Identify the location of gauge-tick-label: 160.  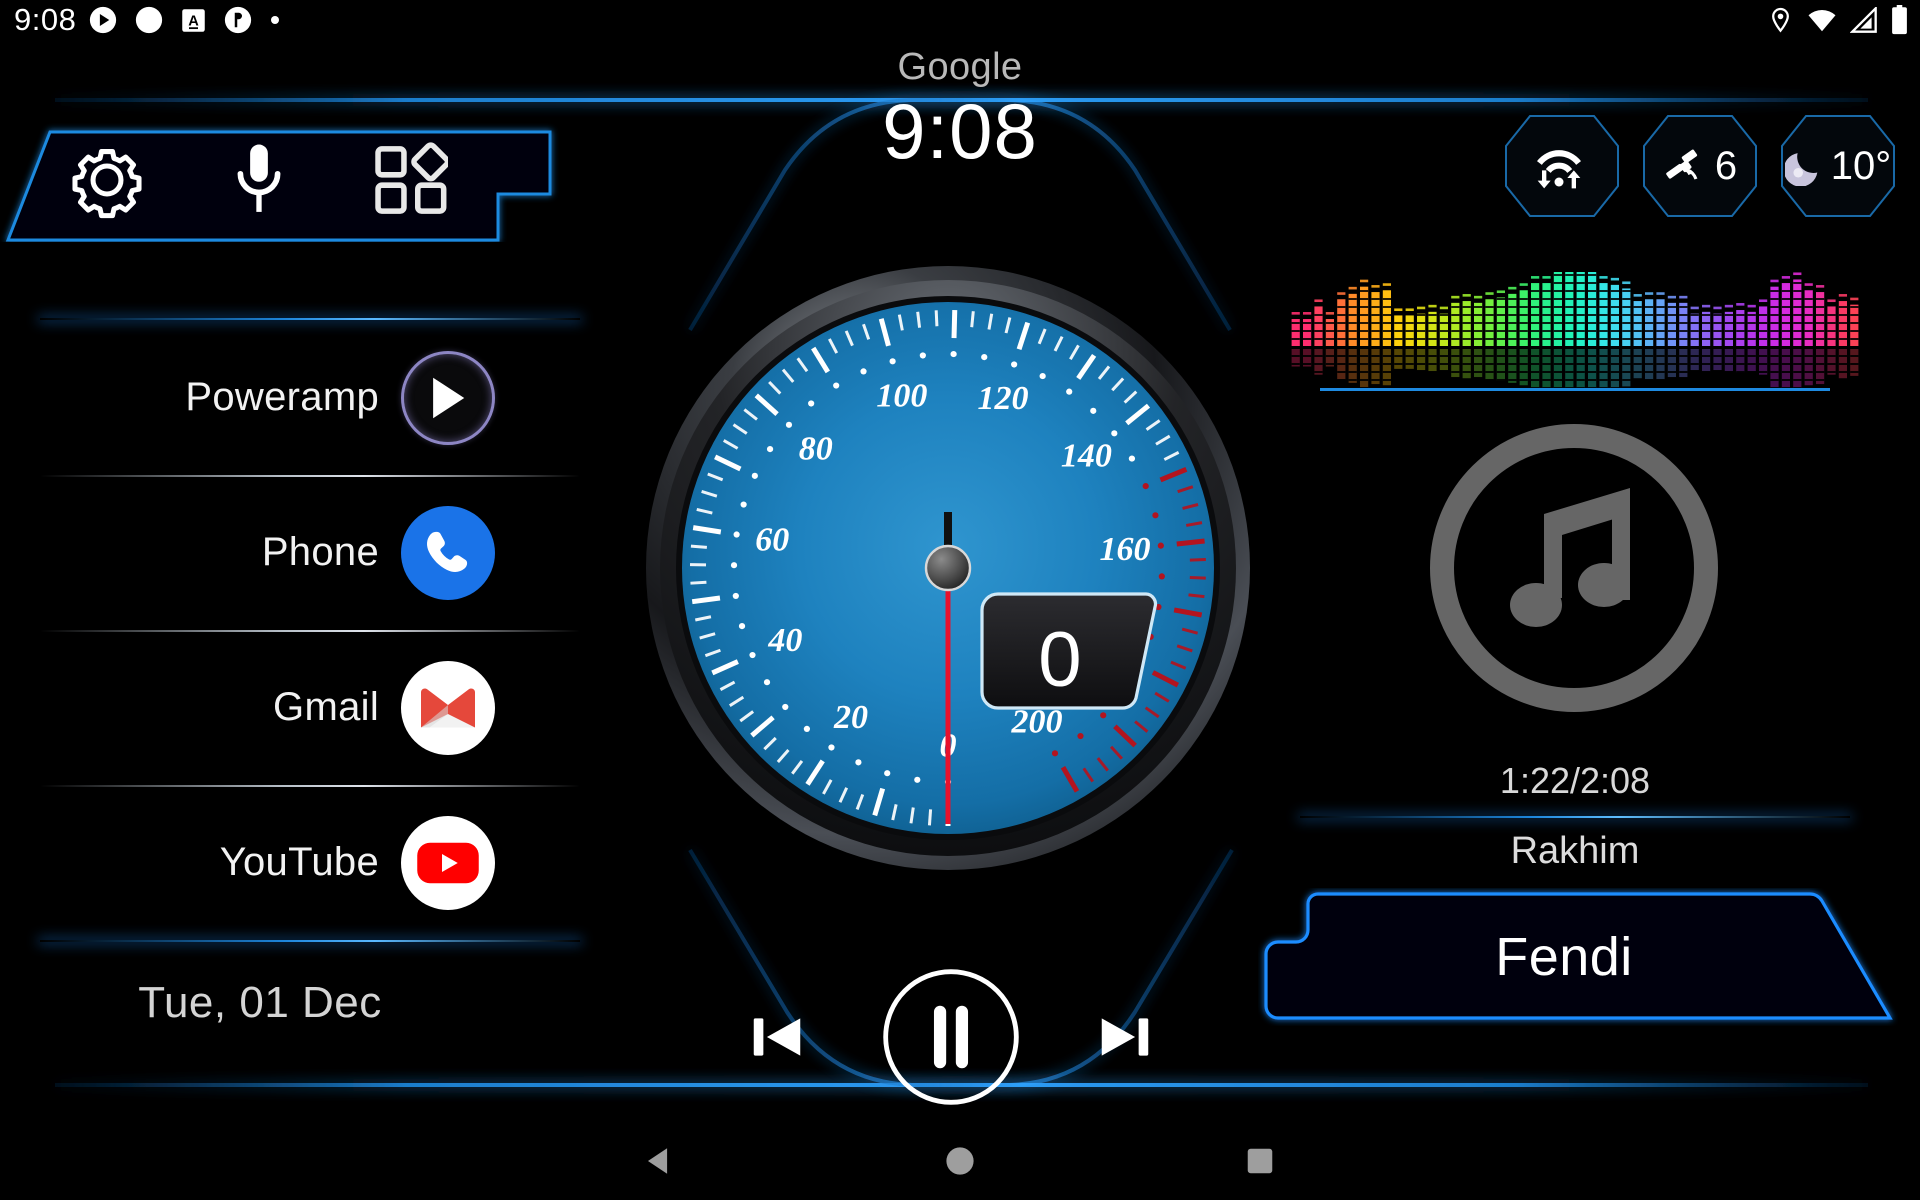
(1125, 549).